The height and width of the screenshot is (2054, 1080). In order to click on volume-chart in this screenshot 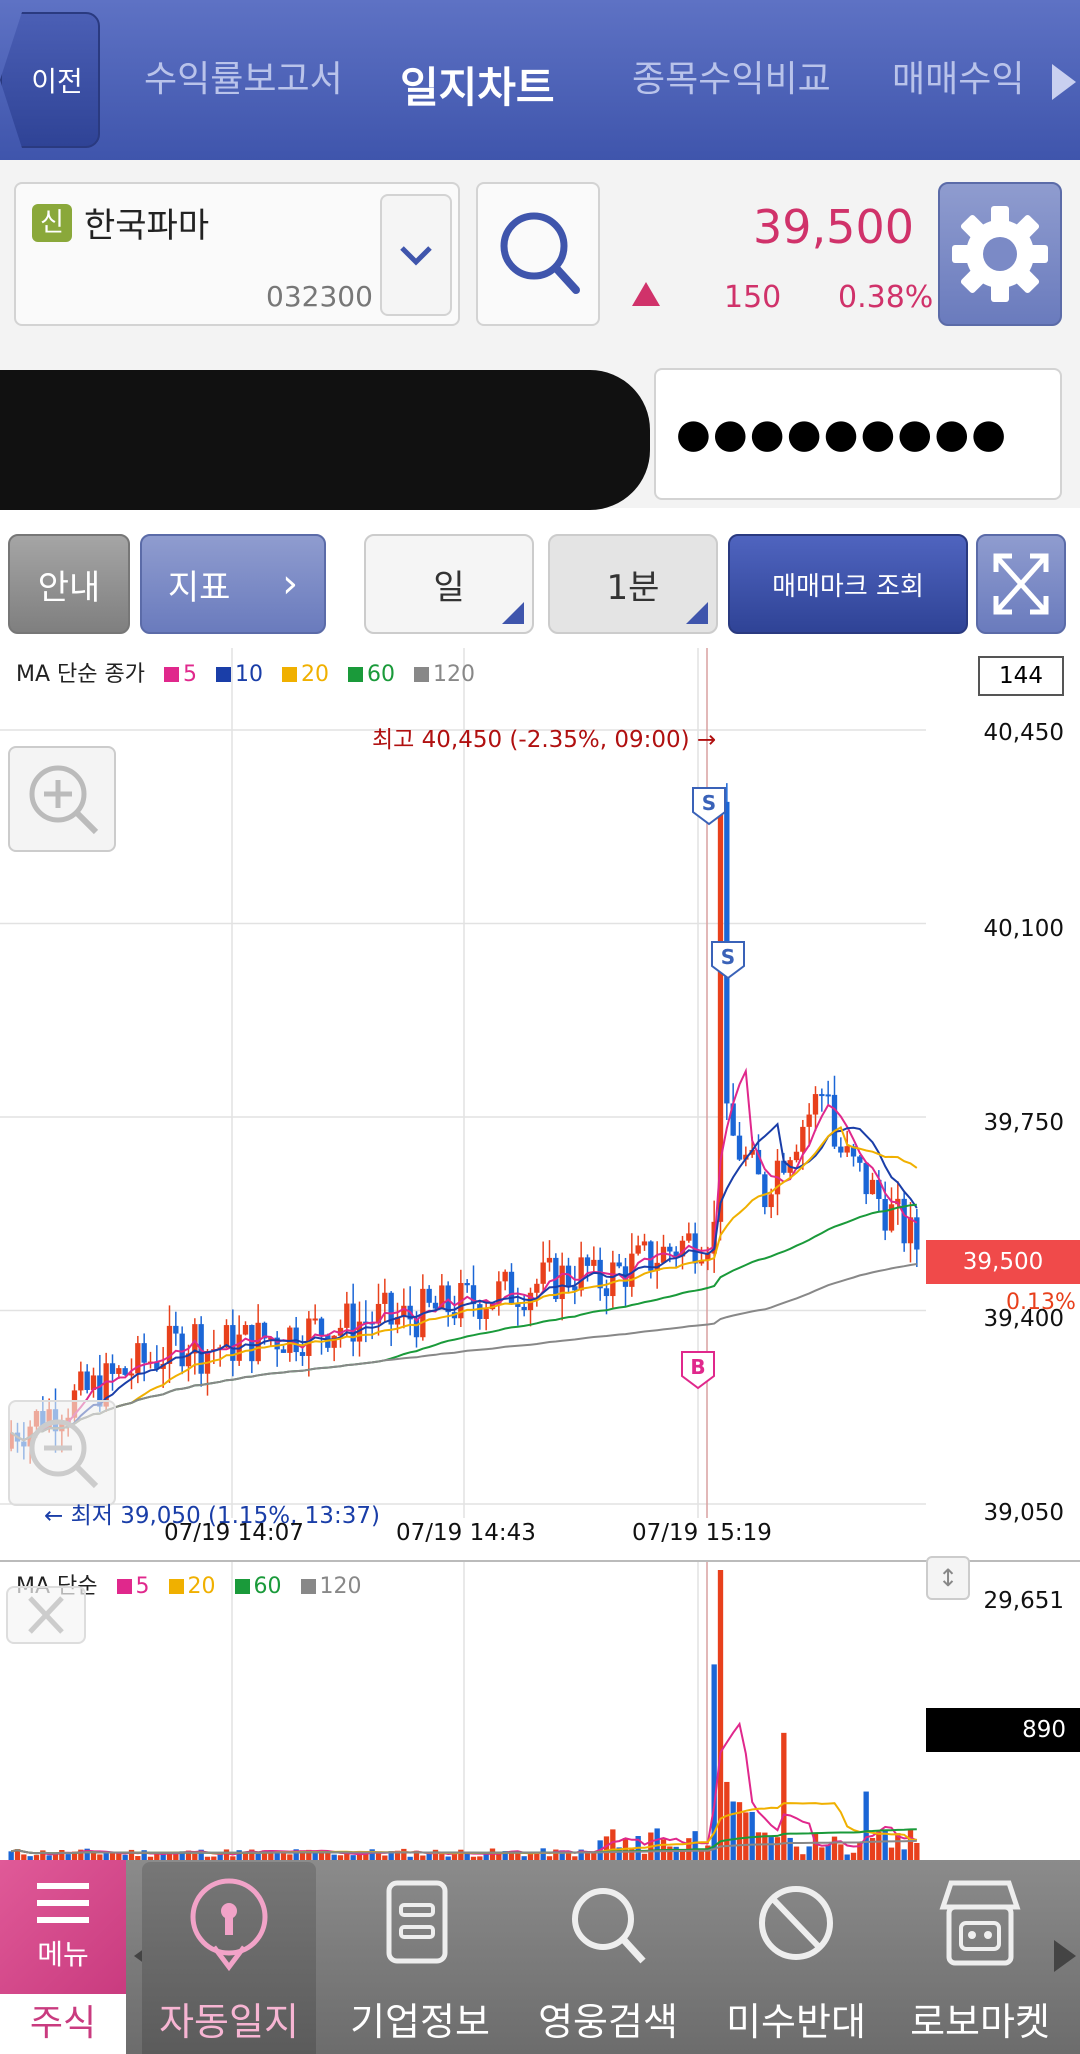, I will do `click(540, 1711)`.